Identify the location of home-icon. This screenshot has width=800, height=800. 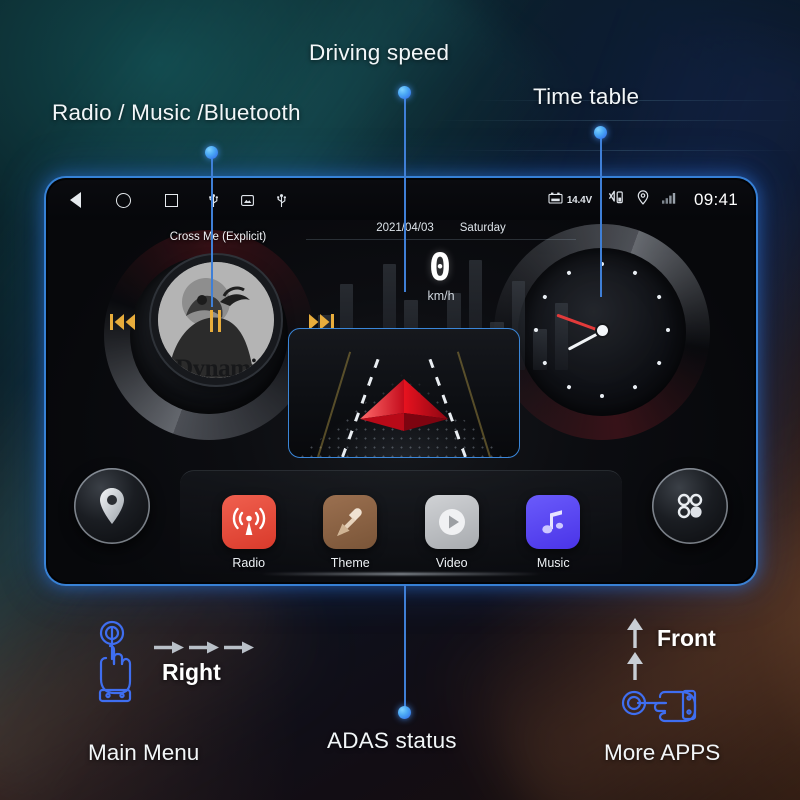
(123, 200).